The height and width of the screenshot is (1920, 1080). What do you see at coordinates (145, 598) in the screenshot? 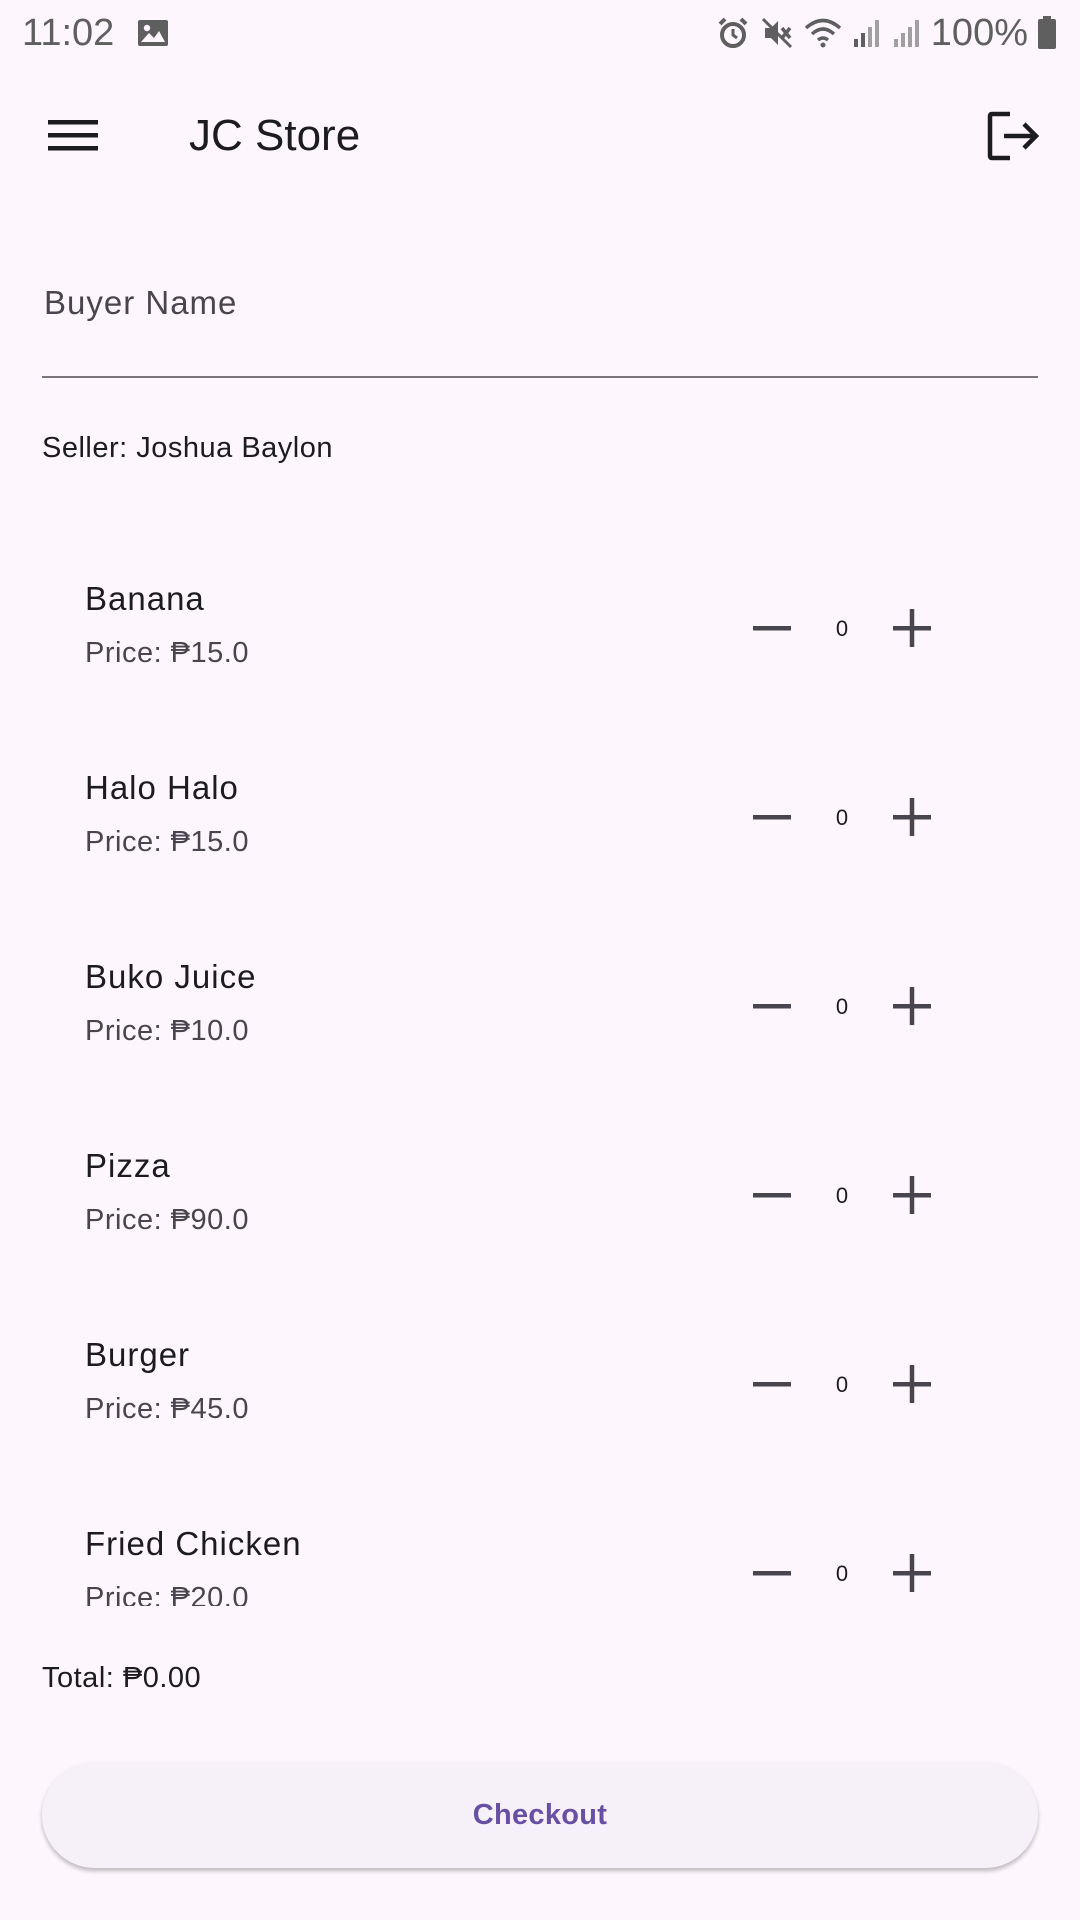
I see `product-name: Banana` at bounding box center [145, 598].